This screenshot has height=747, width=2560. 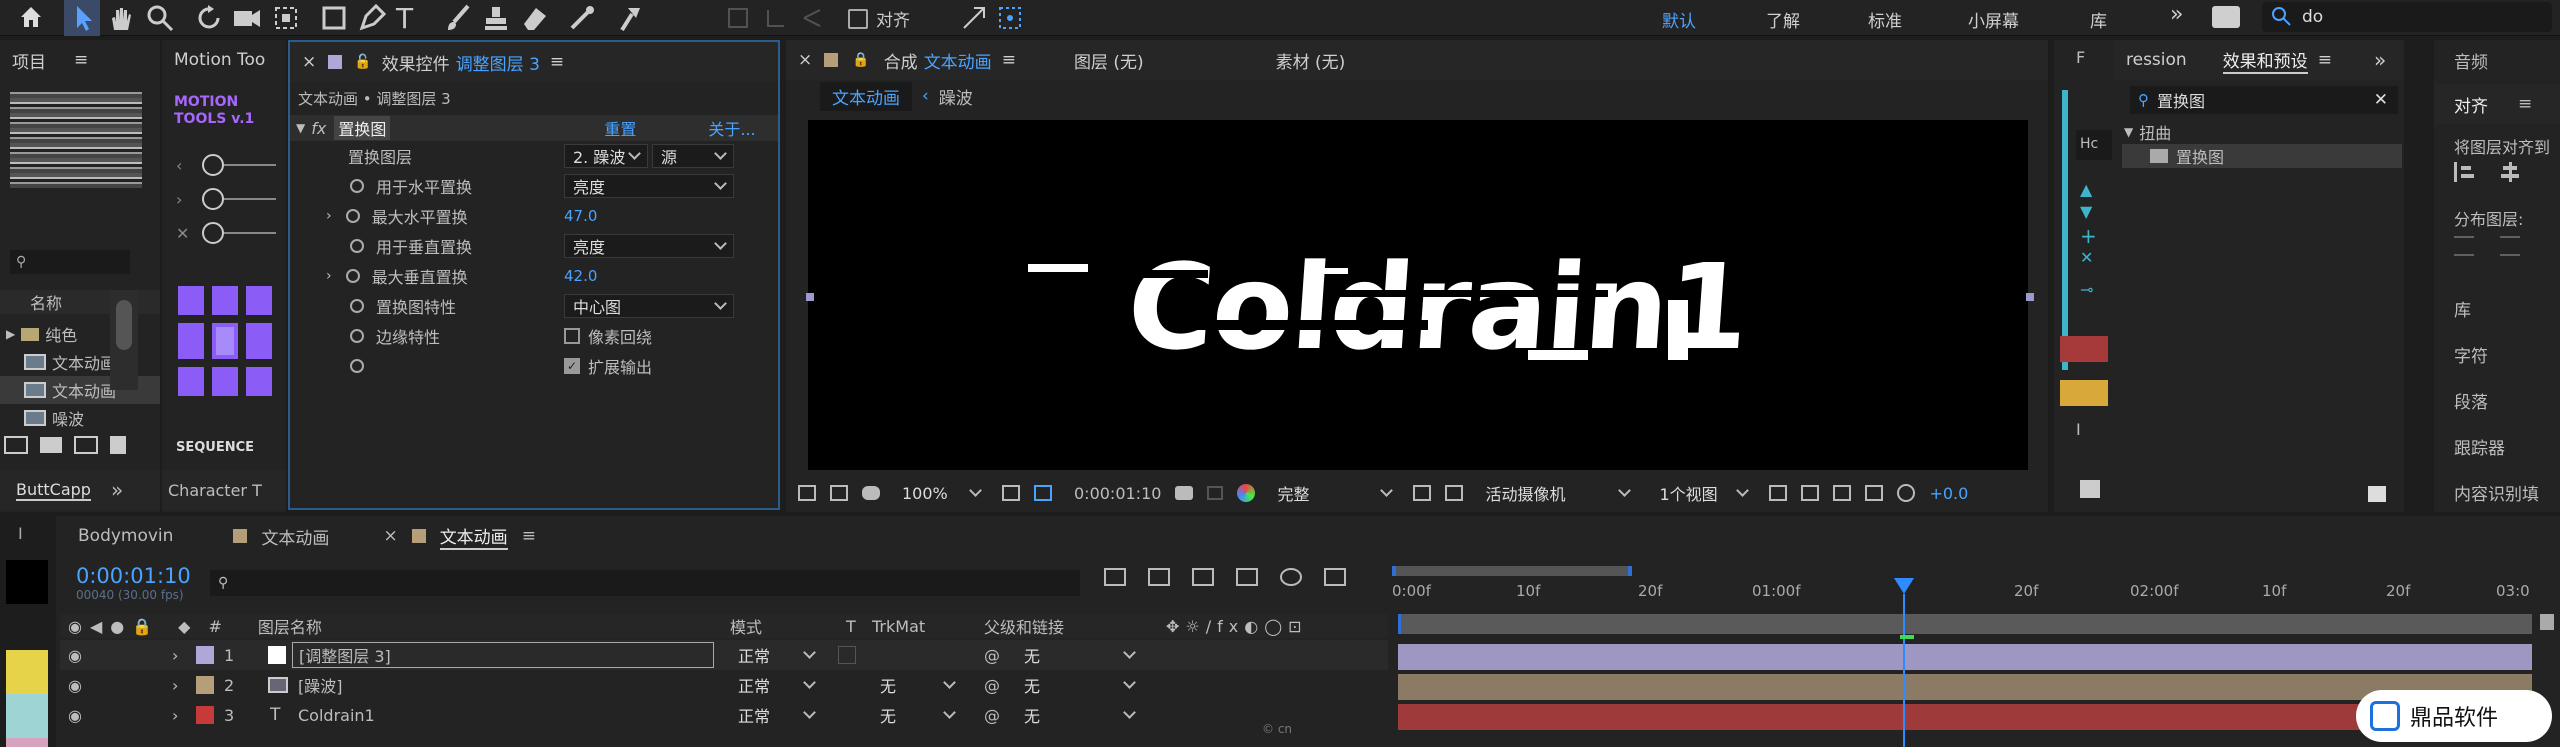 What do you see at coordinates (1247, 577) in the screenshot?
I see `frame-blending-icon` at bounding box center [1247, 577].